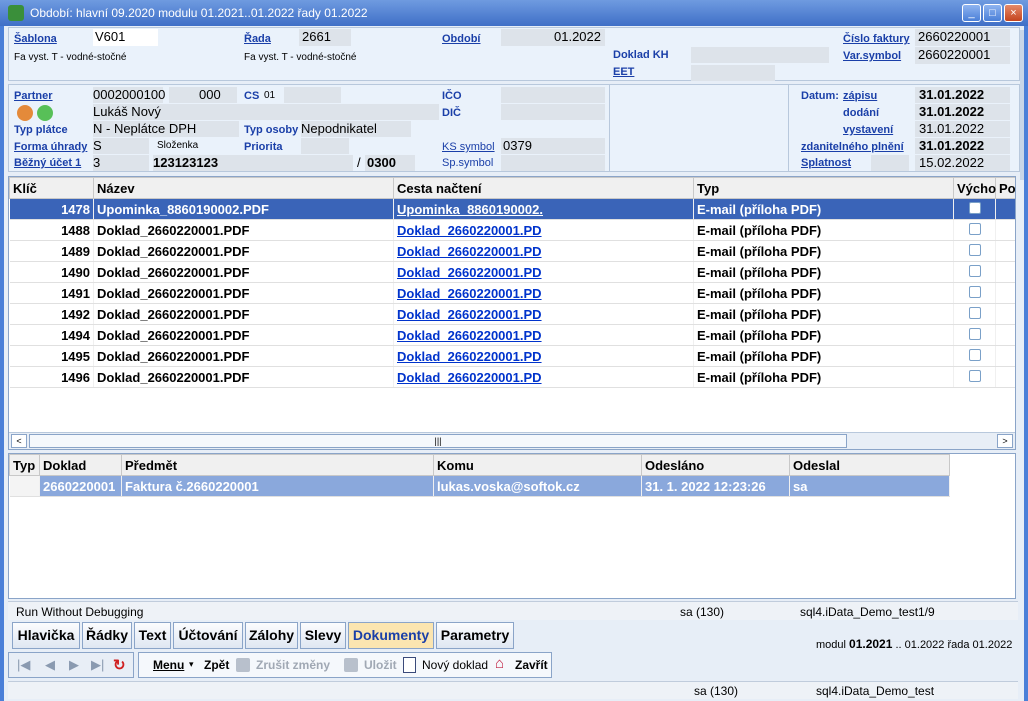  What do you see at coordinates (962, 112) in the screenshot?
I see `dodani-field: 31.01.2022` at bounding box center [962, 112].